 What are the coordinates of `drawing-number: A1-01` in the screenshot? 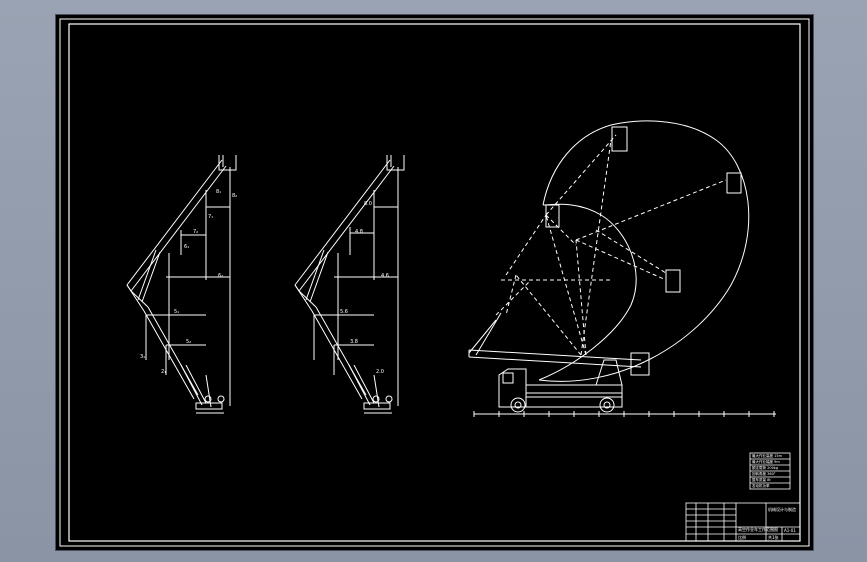 It's located at (790, 530).